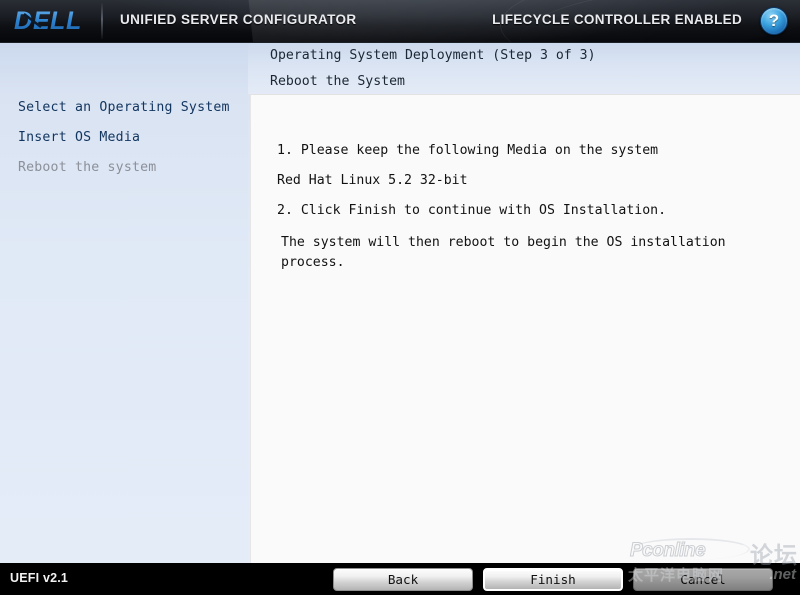 This screenshot has width=800, height=595. I want to click on page-title: Reboot the System, so click(337, 81).